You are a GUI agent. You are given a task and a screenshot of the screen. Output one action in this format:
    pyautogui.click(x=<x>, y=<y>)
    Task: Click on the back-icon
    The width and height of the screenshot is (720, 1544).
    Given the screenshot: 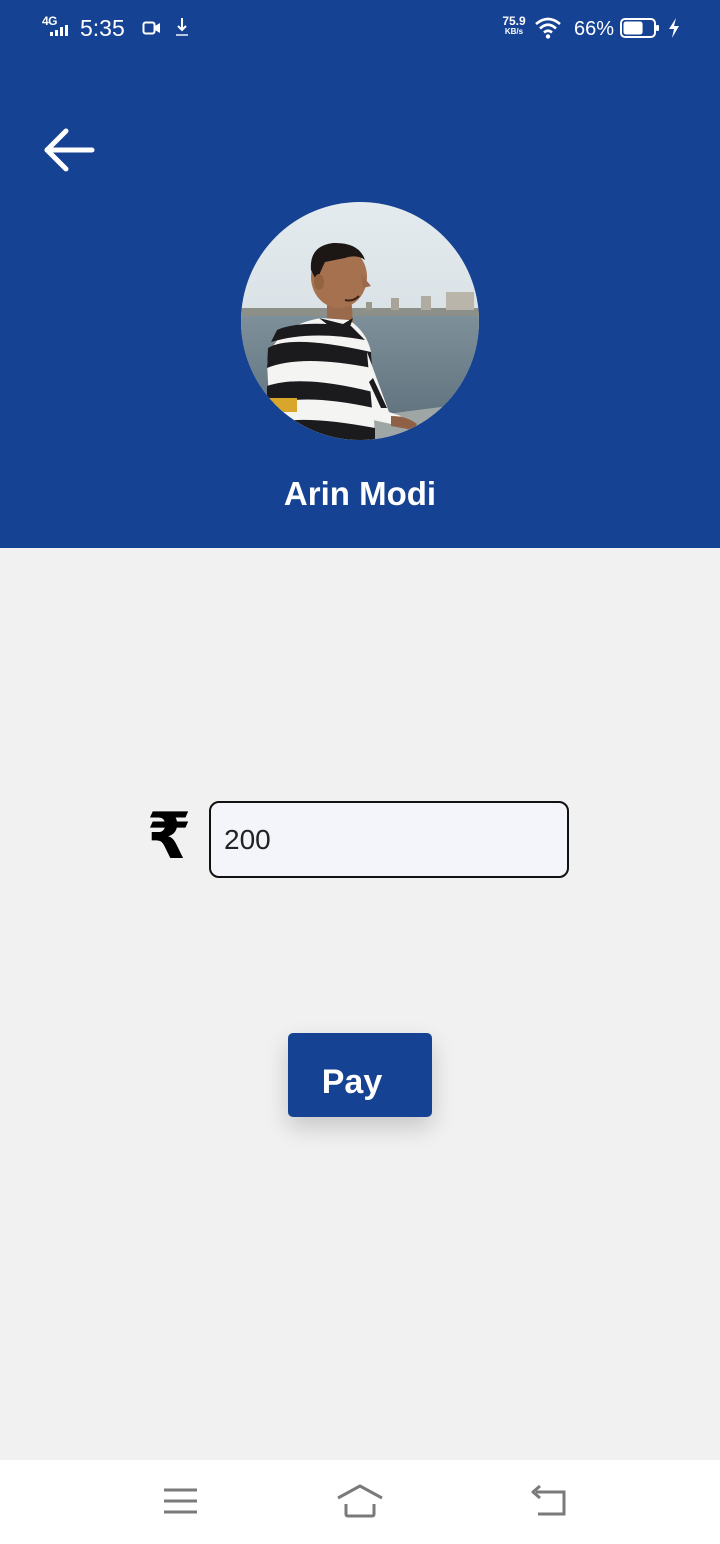 What is the action you would take?
    pyautogui.click(x=548, y=1500)
    